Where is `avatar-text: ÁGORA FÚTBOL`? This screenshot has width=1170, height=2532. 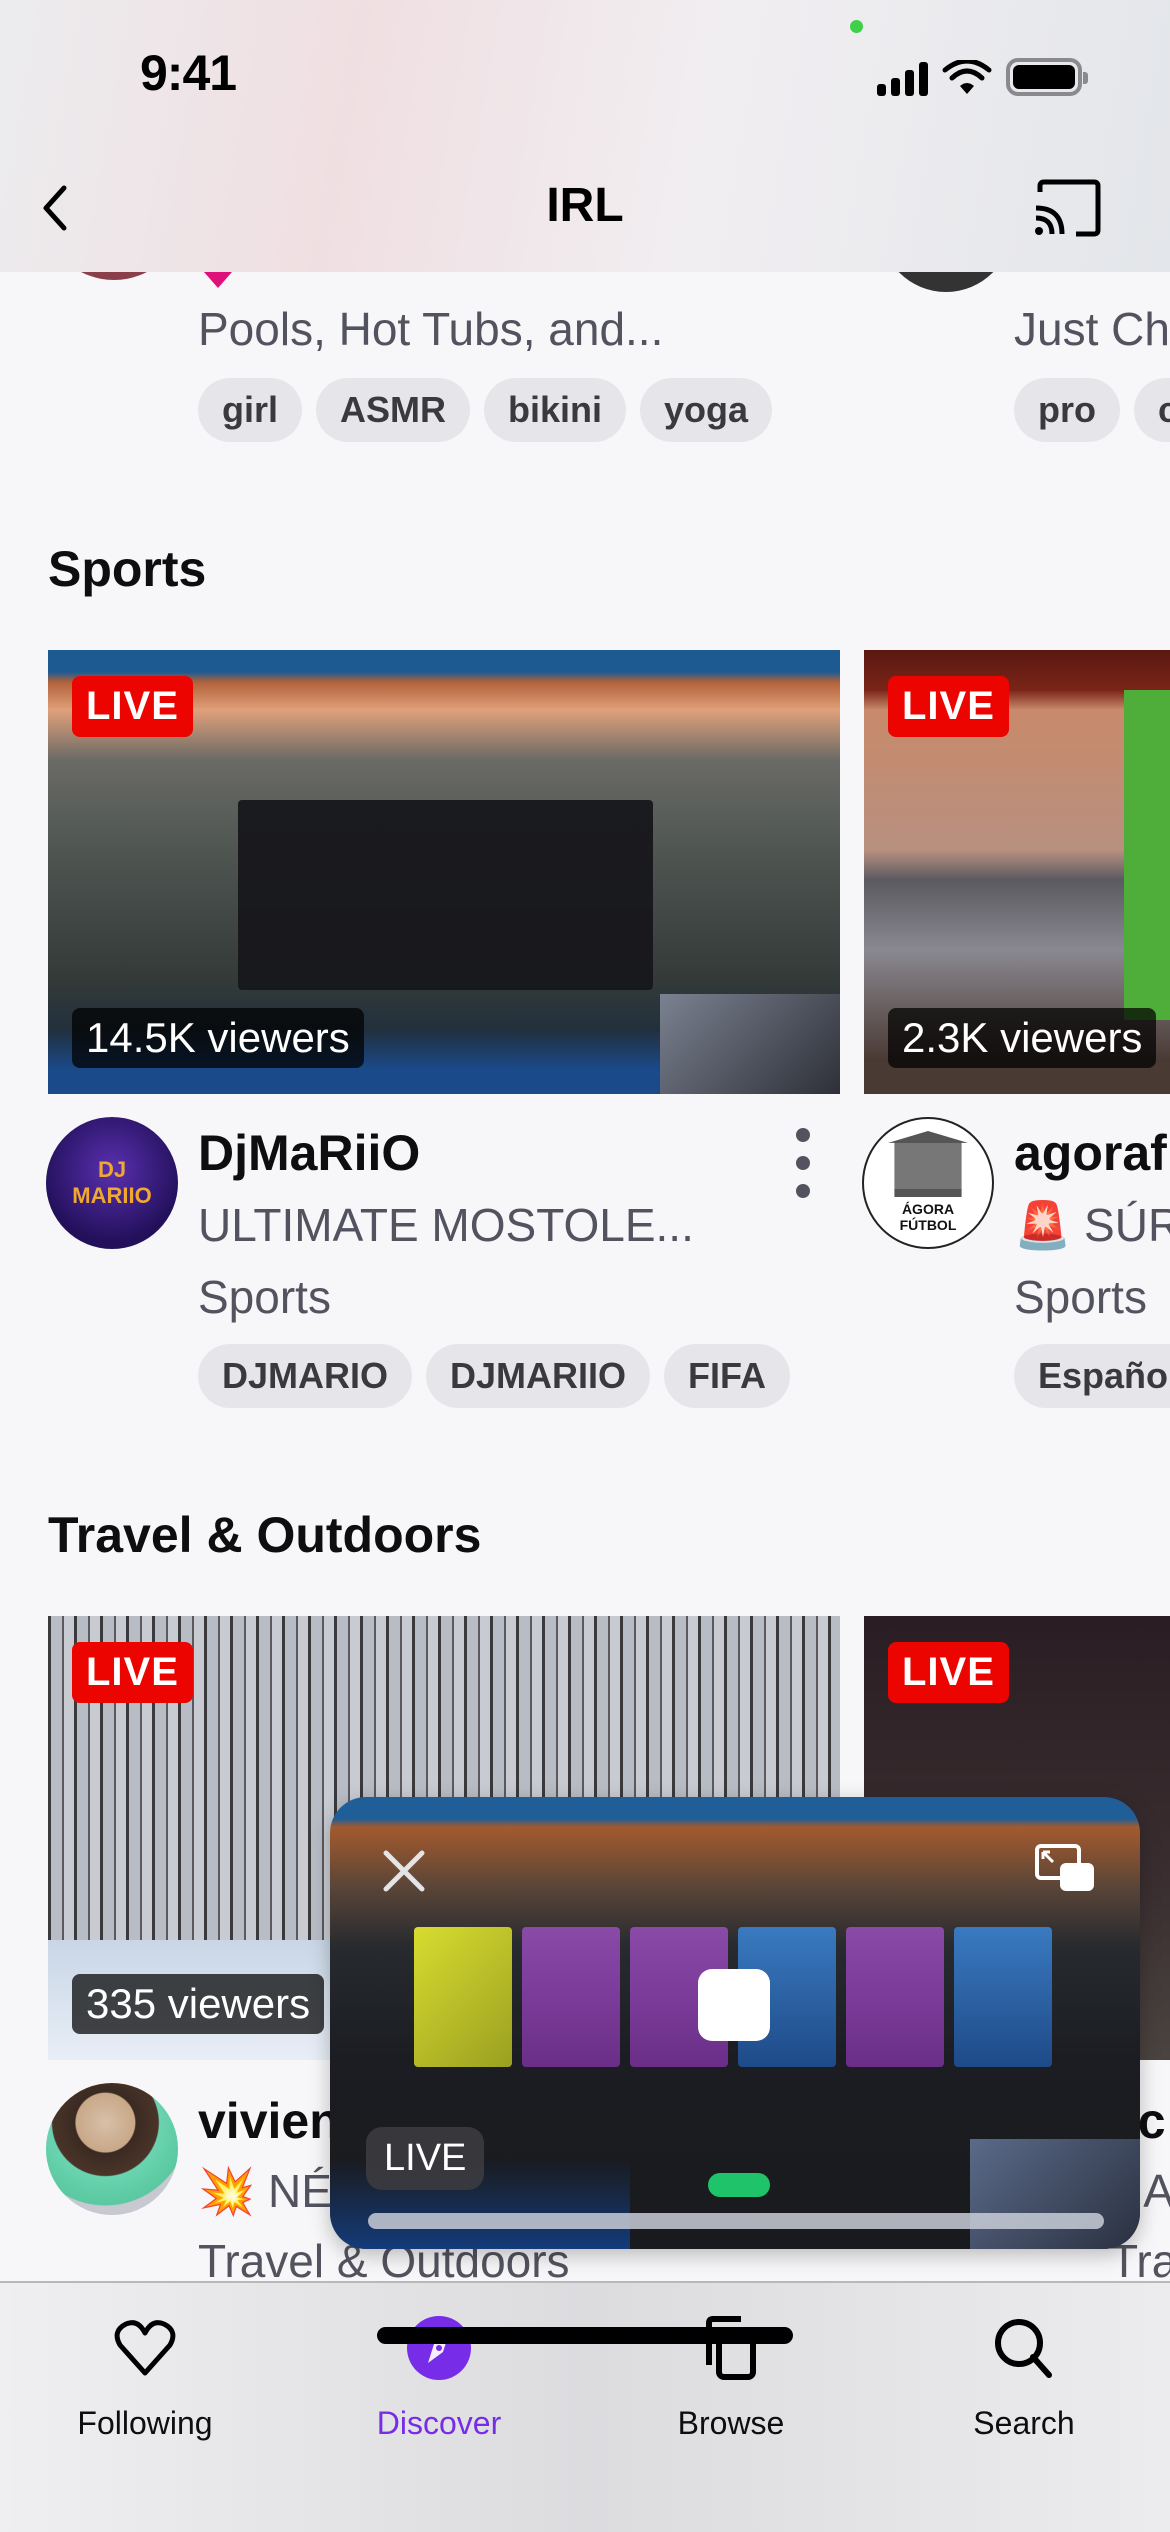 avatar-text: ÁGORA FÚTBOL is located at coordinates (928, 1217).